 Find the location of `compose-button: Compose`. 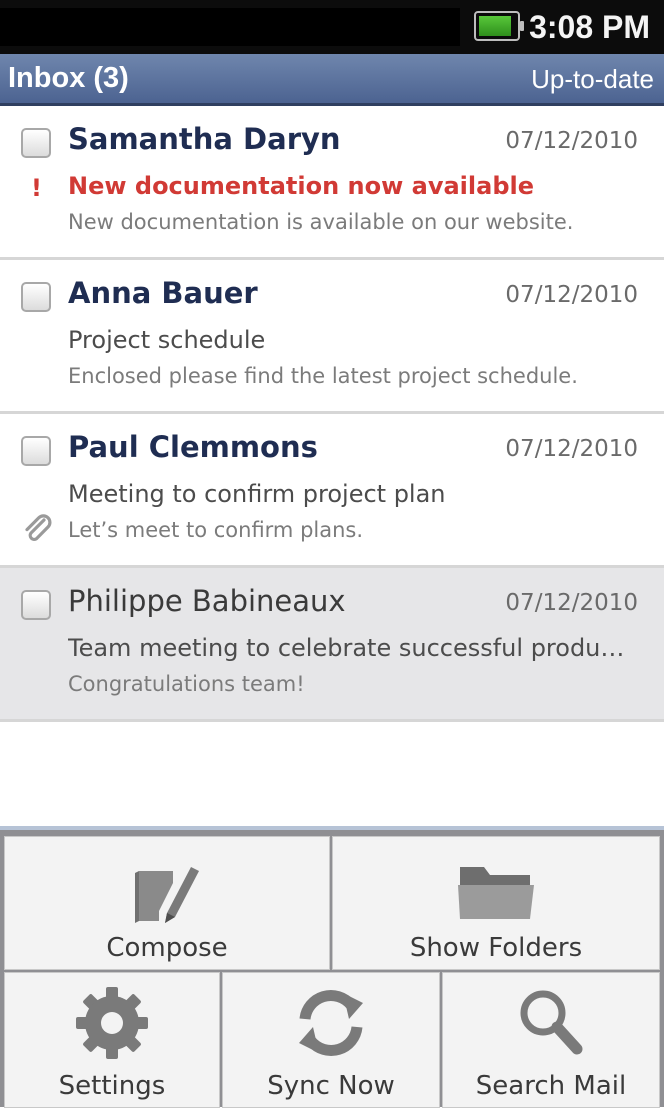

compose-button: Compose is located at coordinates (167, 903).